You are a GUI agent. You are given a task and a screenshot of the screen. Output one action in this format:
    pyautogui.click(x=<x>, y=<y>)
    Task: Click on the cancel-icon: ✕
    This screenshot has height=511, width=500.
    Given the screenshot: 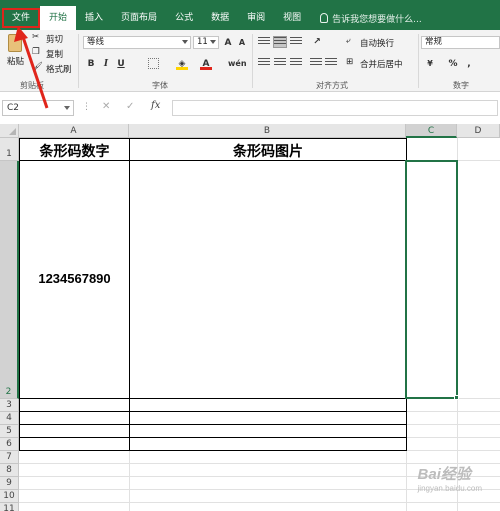 What is the action you would take?
    pyautogui.click(x=106, y=106)
    